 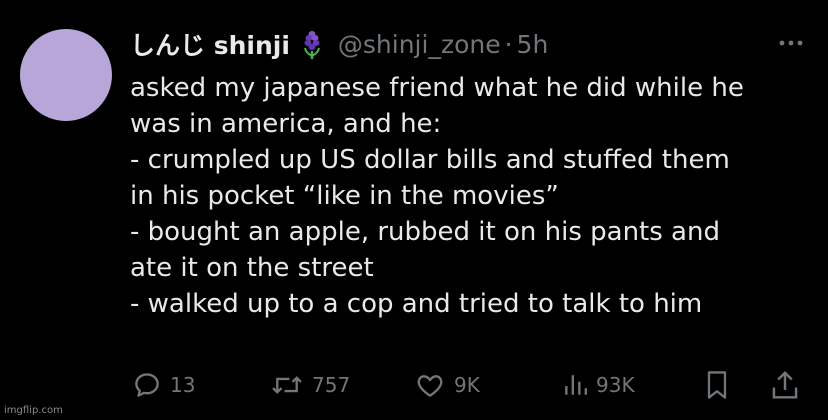 I want to click on bookmark-button, so click(x=717, y=385).